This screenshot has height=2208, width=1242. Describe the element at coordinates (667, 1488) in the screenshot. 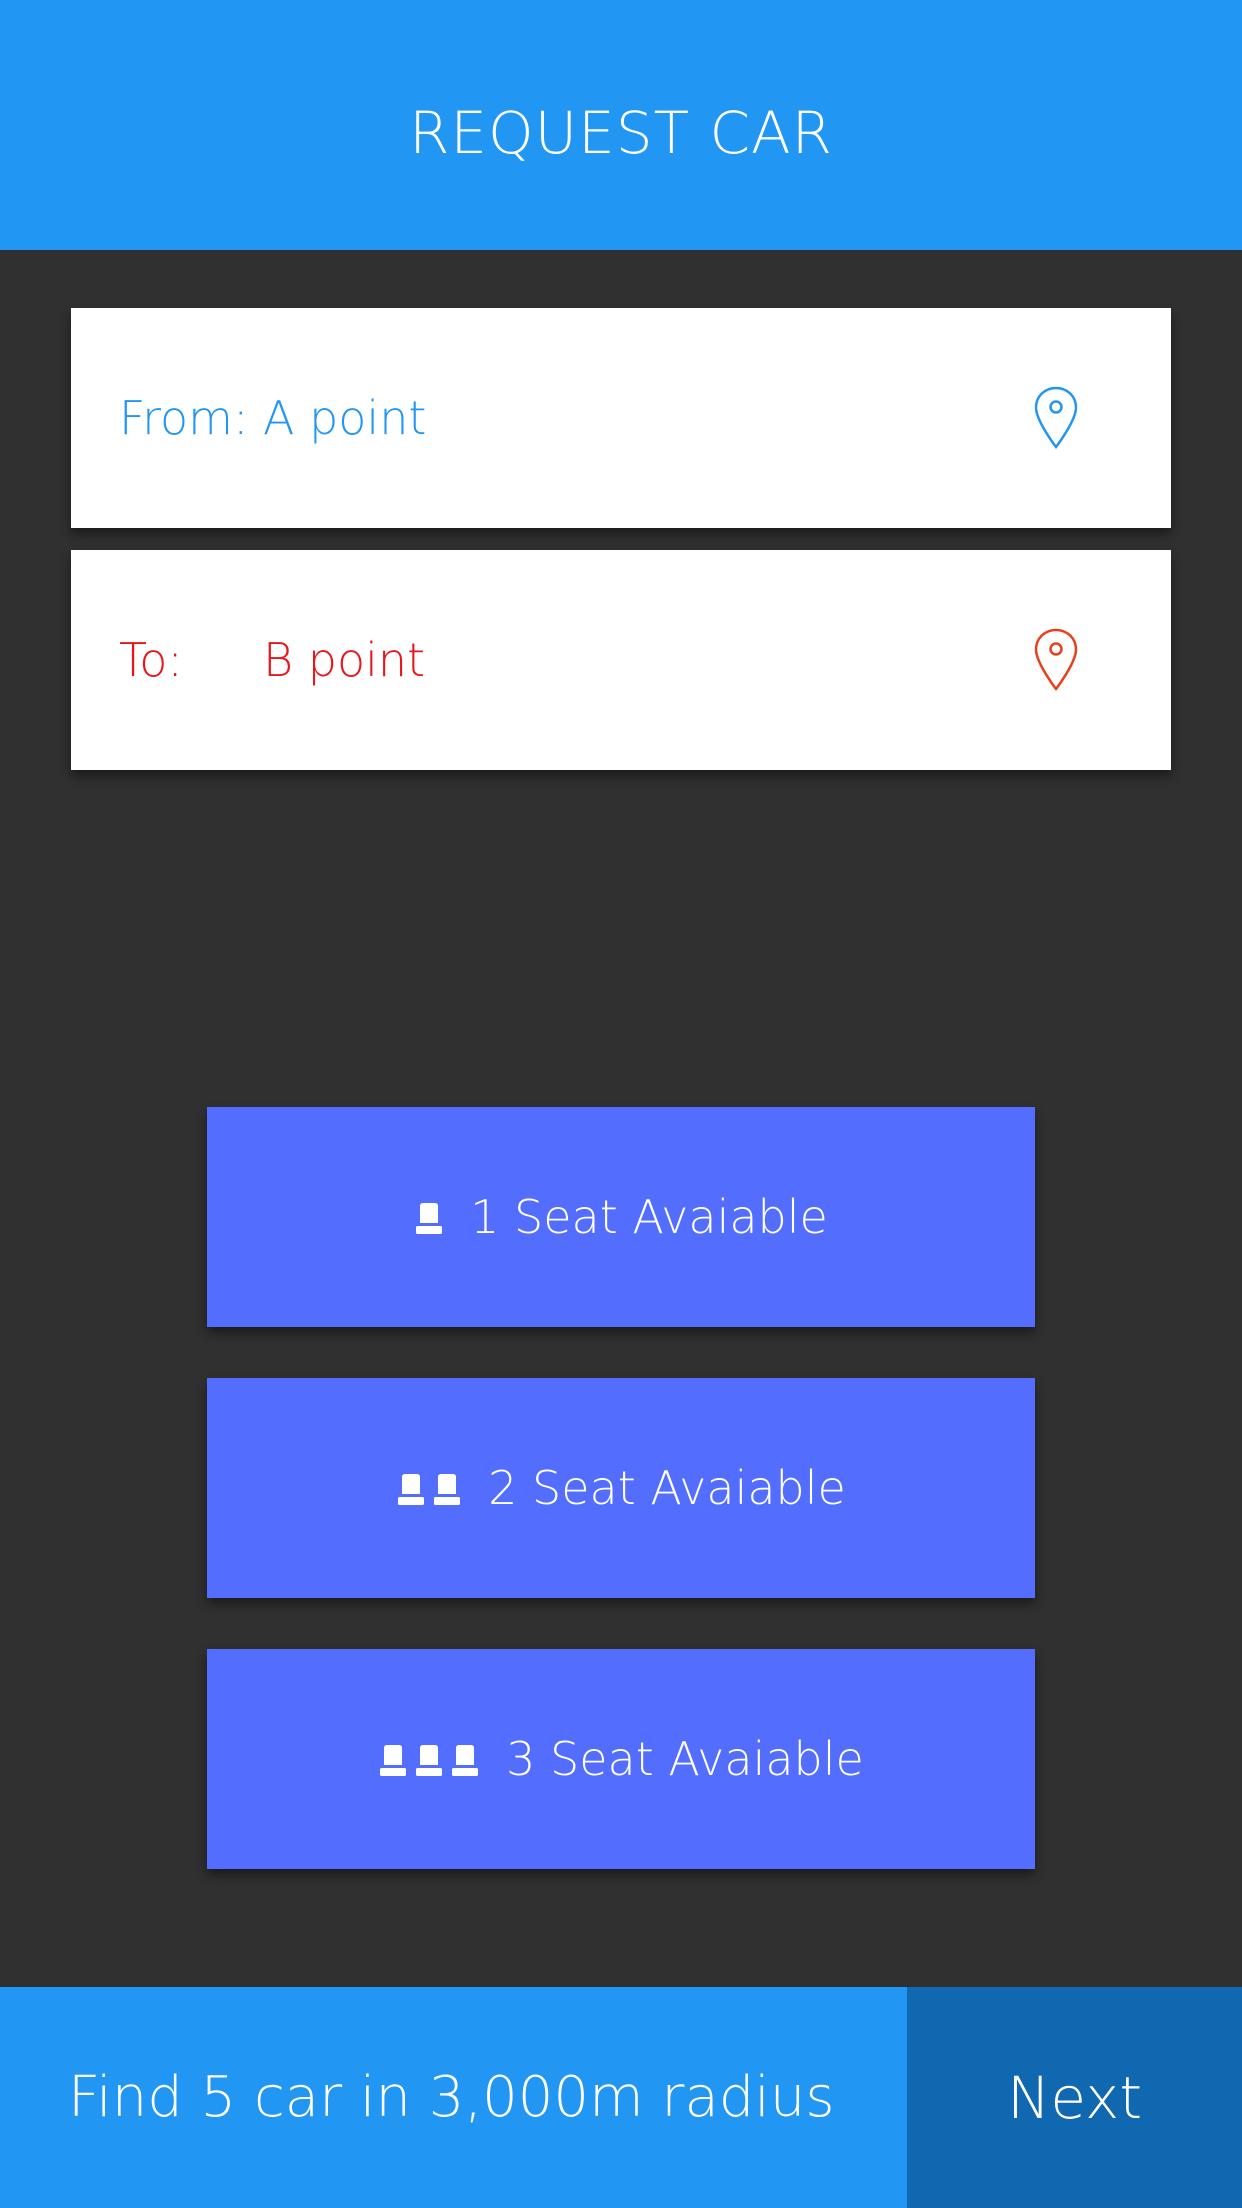

I see `seat-option-label: 2 Seat Avaiable` at that location.